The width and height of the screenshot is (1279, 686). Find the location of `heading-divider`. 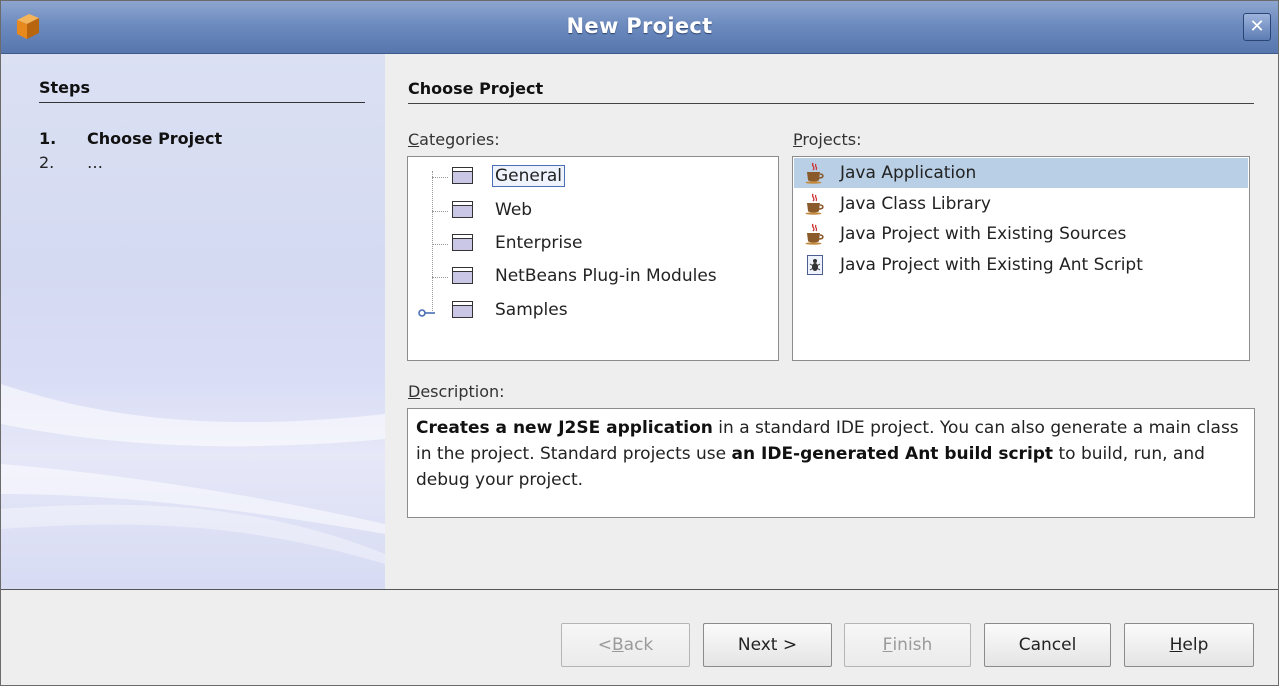

heading-divider is located at coordinates (831, 103).